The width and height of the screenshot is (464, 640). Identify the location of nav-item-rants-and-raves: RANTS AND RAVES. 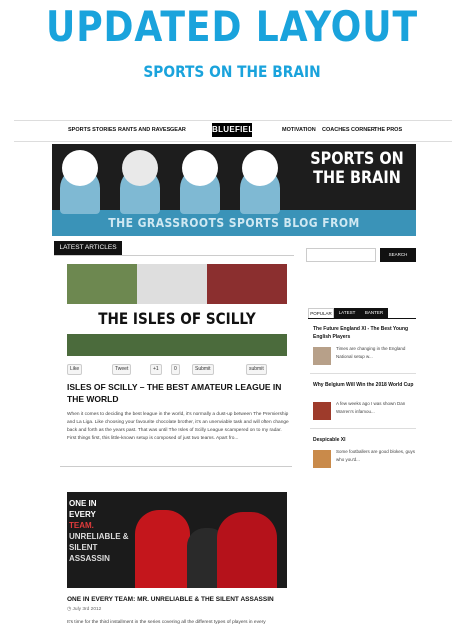
(144, 130).